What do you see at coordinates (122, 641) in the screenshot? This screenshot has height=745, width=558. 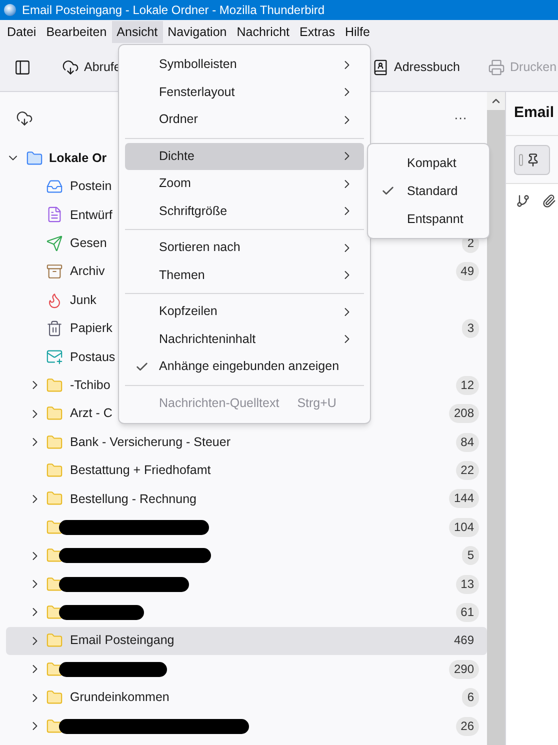 I see `folder-name: Email Posteingang` at bounding box center [122, 641].